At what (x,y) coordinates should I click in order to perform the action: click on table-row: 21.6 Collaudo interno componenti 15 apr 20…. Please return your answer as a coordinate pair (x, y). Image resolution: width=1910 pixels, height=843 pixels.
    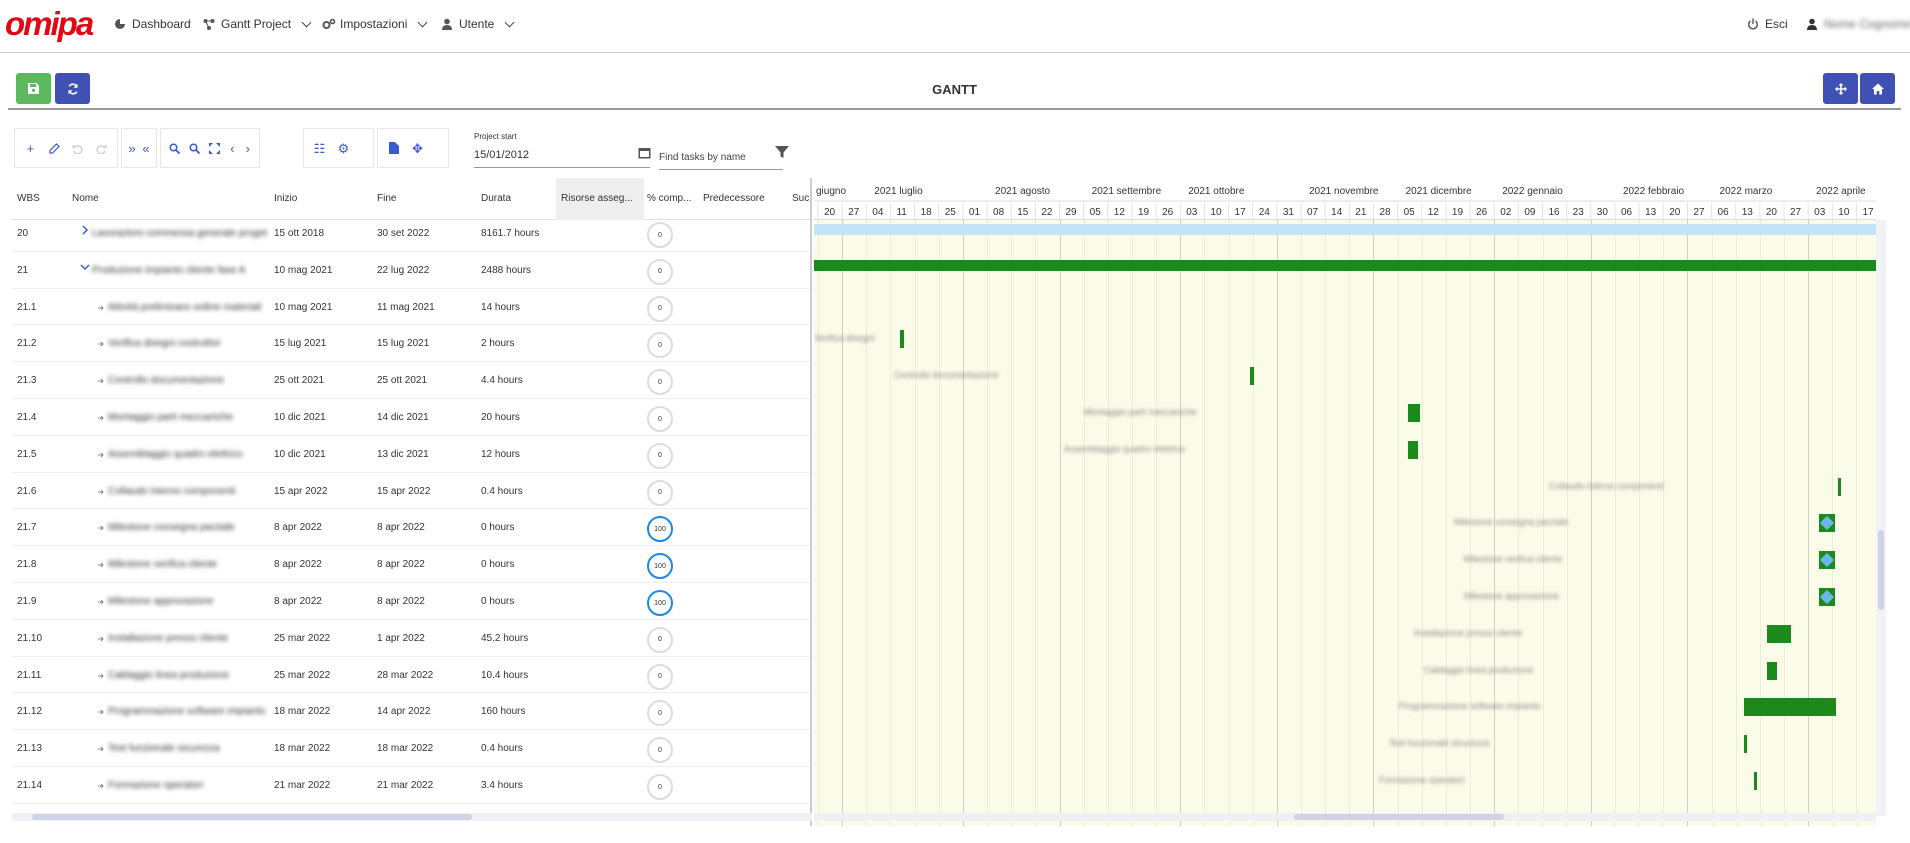
    Looking at the image, I should click on (411, 491).